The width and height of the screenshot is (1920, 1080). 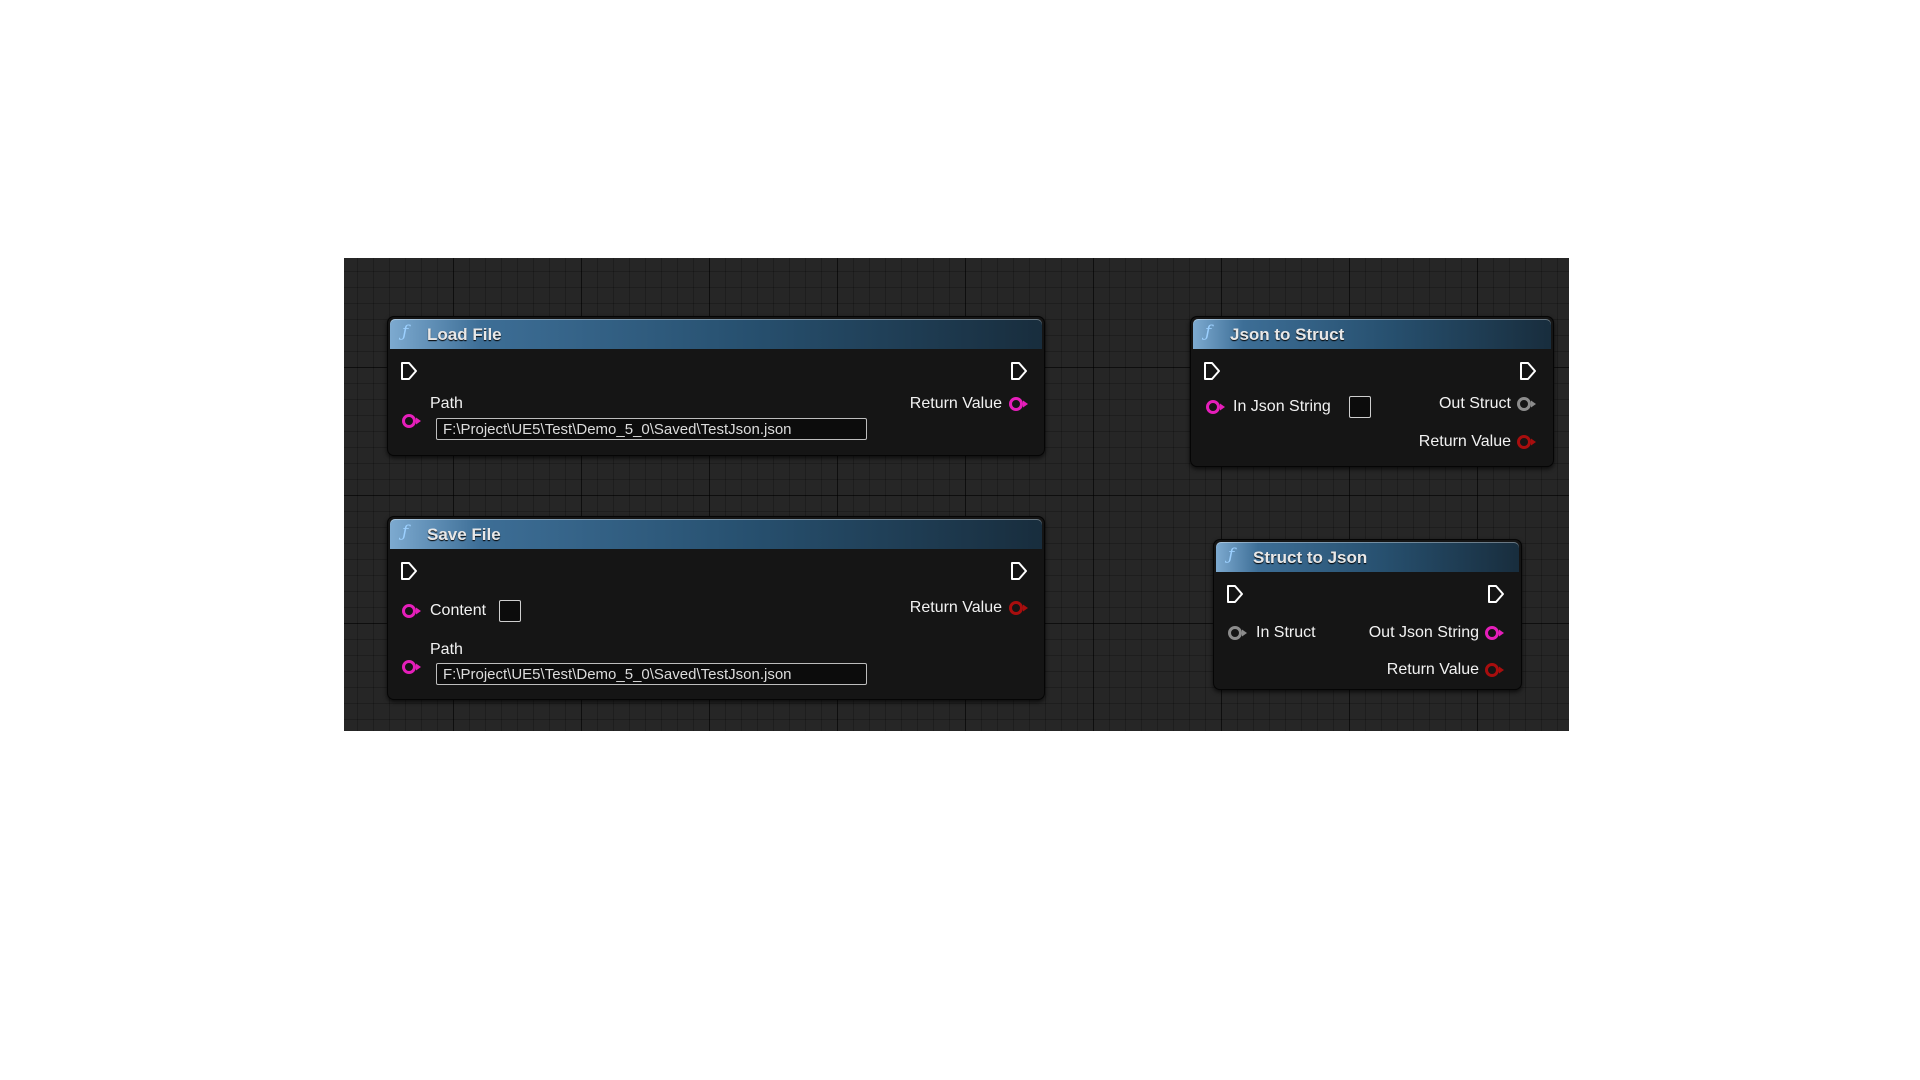 I want to click on in-json-string-checkbox, so click(x=1360, y=407).